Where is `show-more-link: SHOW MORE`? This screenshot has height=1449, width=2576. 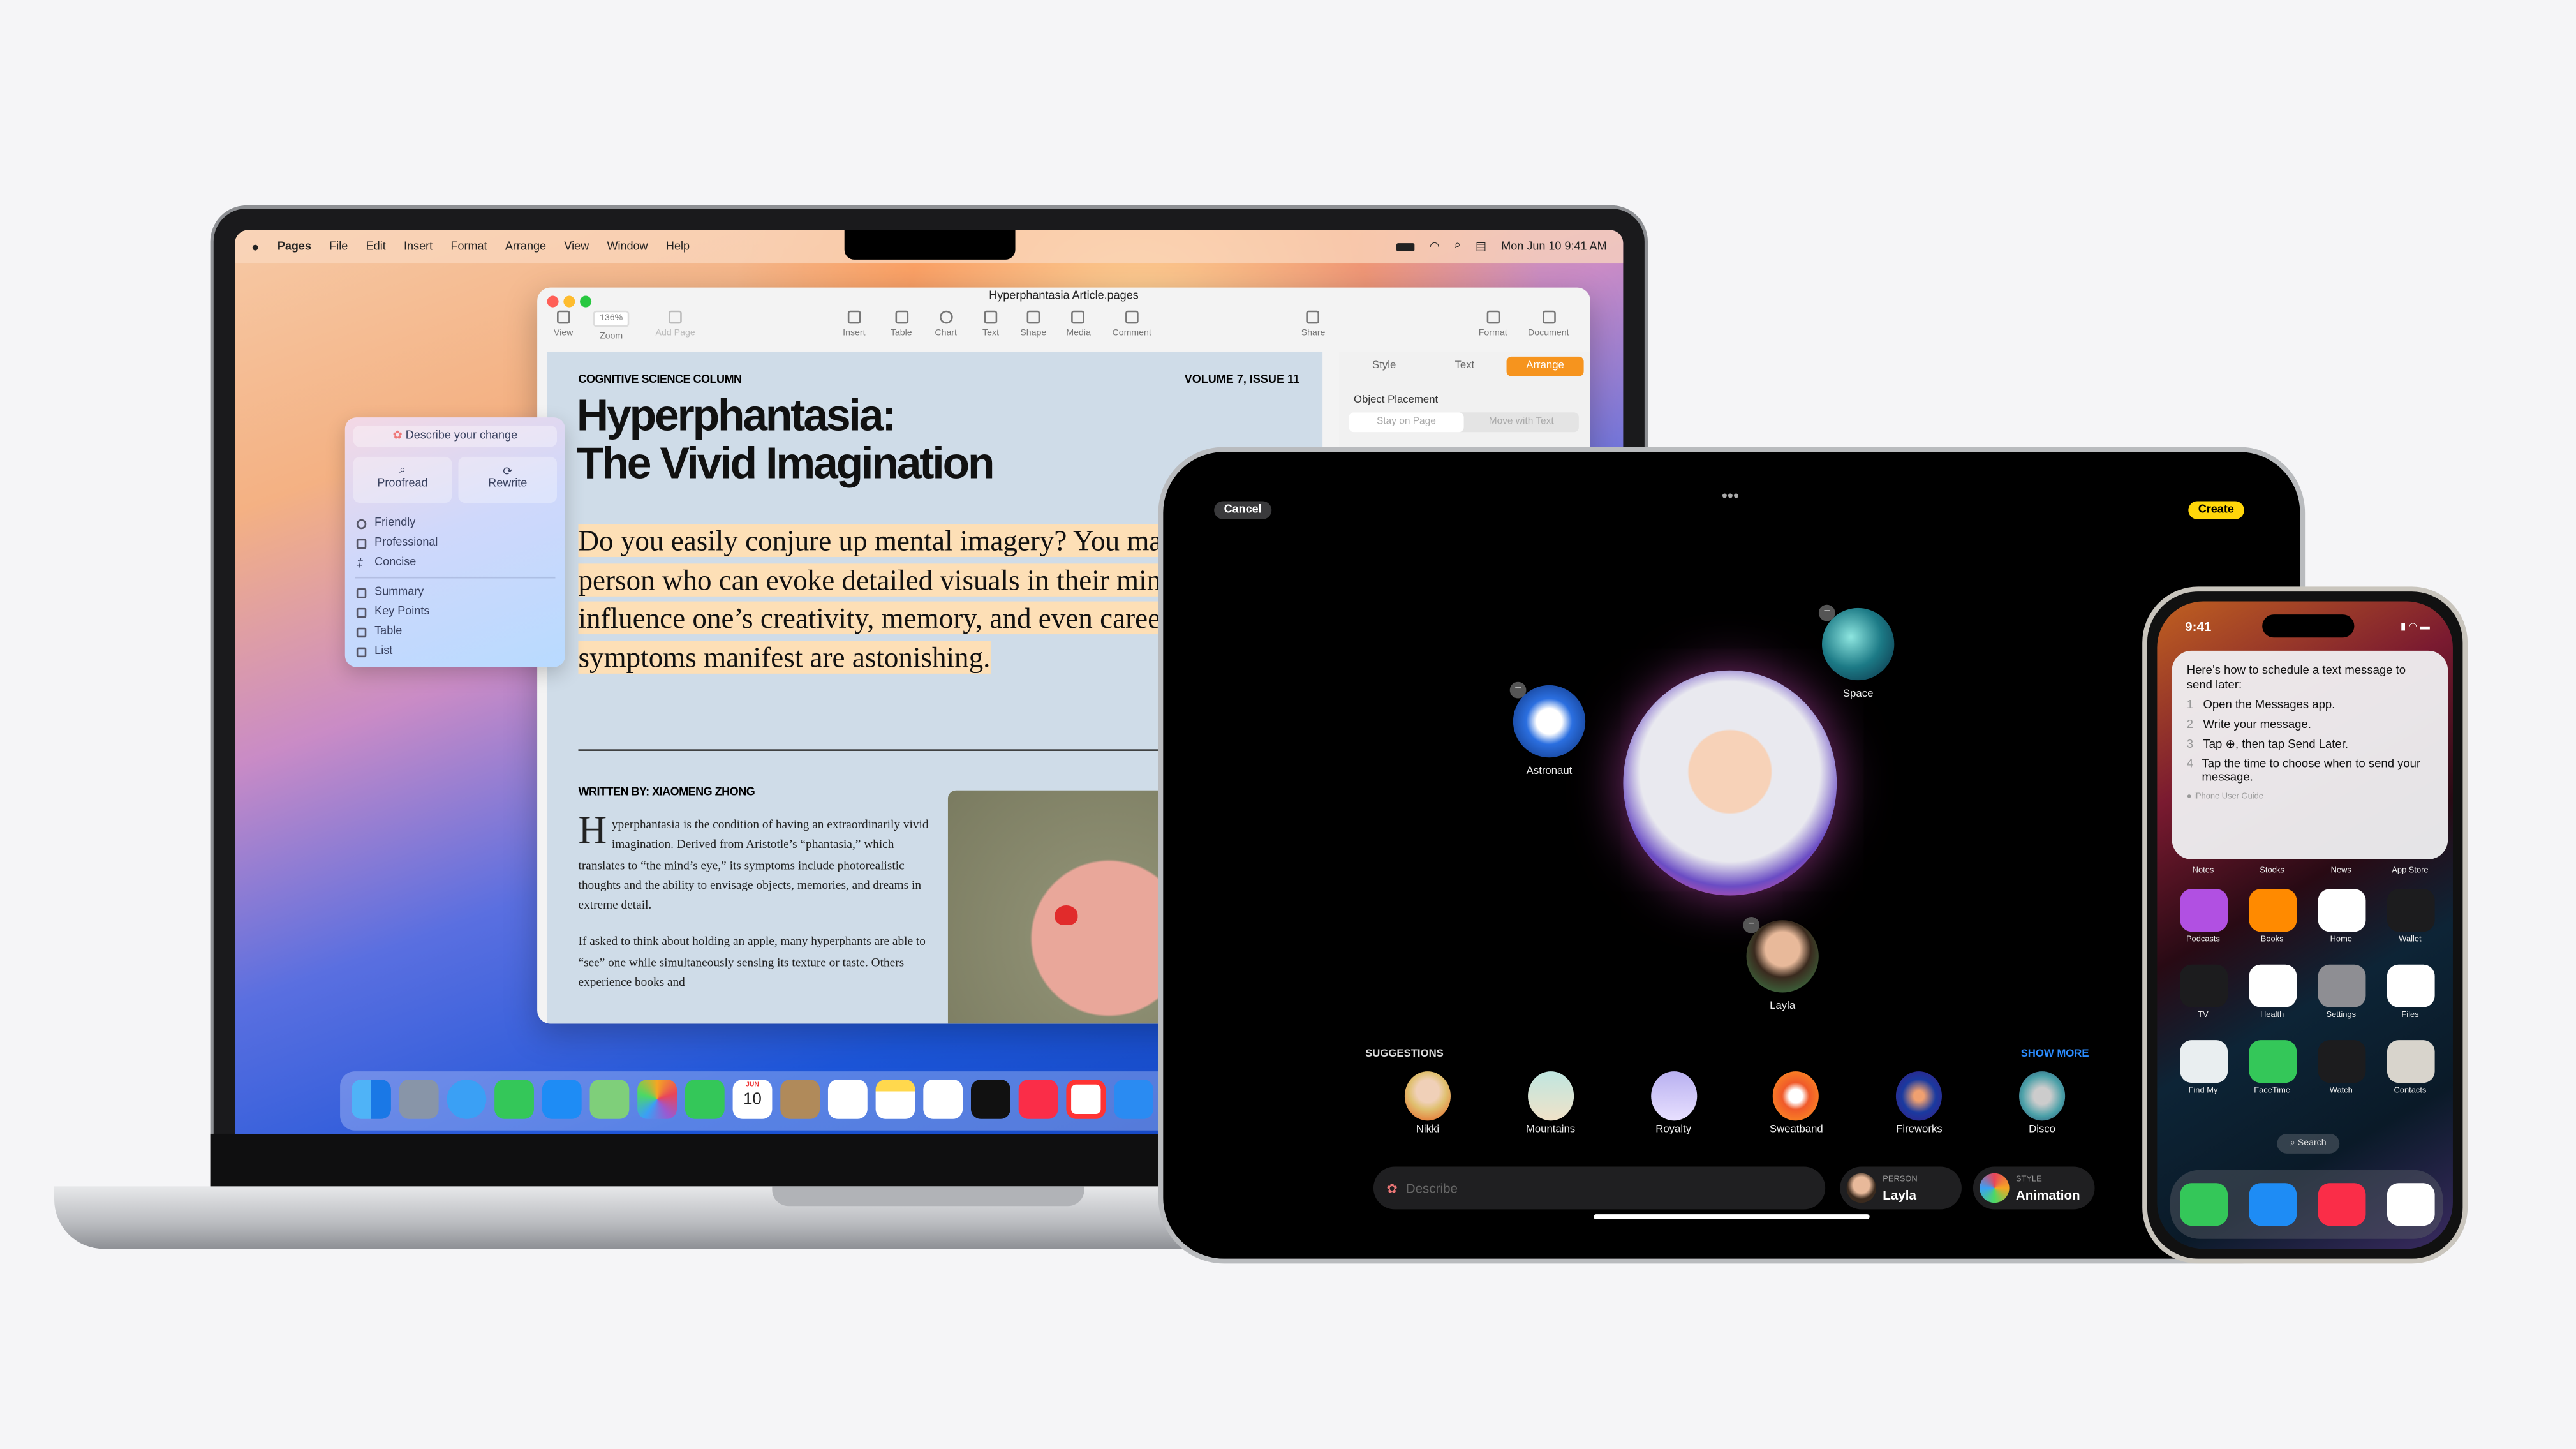 show-more-link: SHOW MORE is located at coordinates (2055, 1054).